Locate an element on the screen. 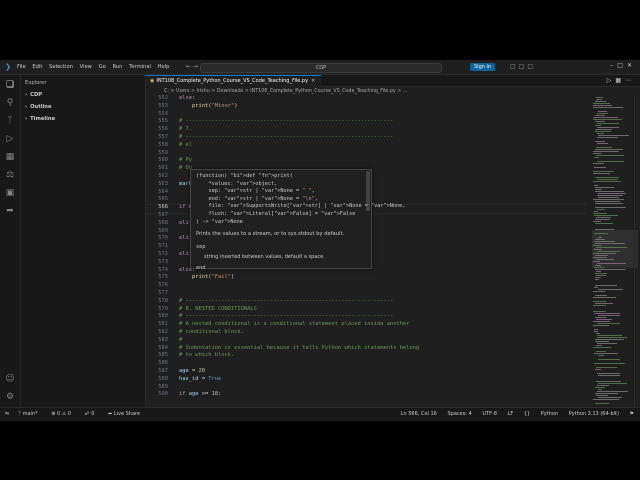 The width and height of the screenshot is (640, 480). window-controls: –□✕ is located at coordinates (623, 65).